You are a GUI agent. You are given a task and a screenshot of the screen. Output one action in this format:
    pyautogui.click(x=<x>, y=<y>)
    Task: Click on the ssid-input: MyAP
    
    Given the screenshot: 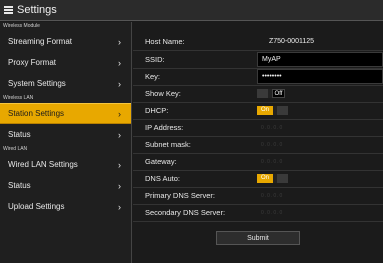 What is the action you would take?
    pyautogui.click(x=320, y=59)
    